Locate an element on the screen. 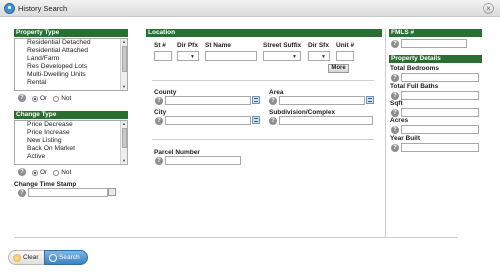 This screenshot has width=500, height=275. subdivision-input is located at coordinates (326, 120).